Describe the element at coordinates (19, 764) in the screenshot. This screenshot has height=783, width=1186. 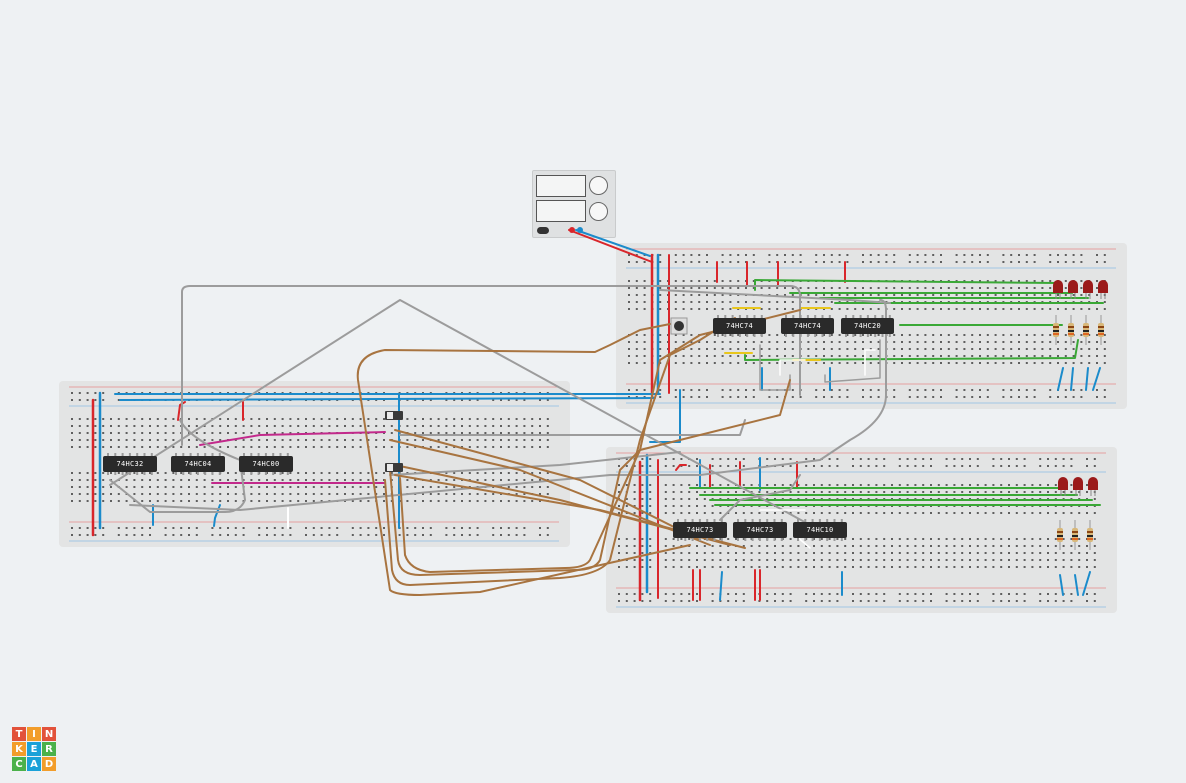
I see `logo-letter: C` at that location.